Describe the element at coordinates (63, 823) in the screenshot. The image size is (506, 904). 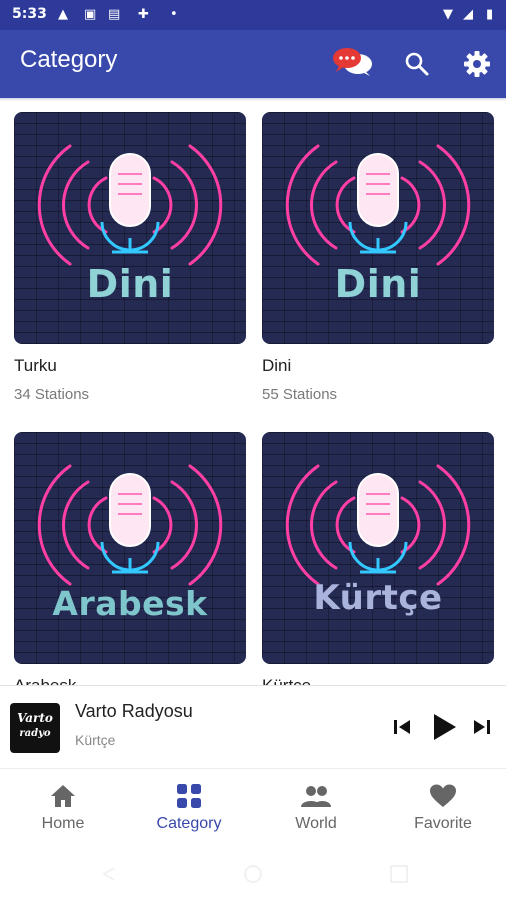
I see `tab-home-label: Home` at that location.